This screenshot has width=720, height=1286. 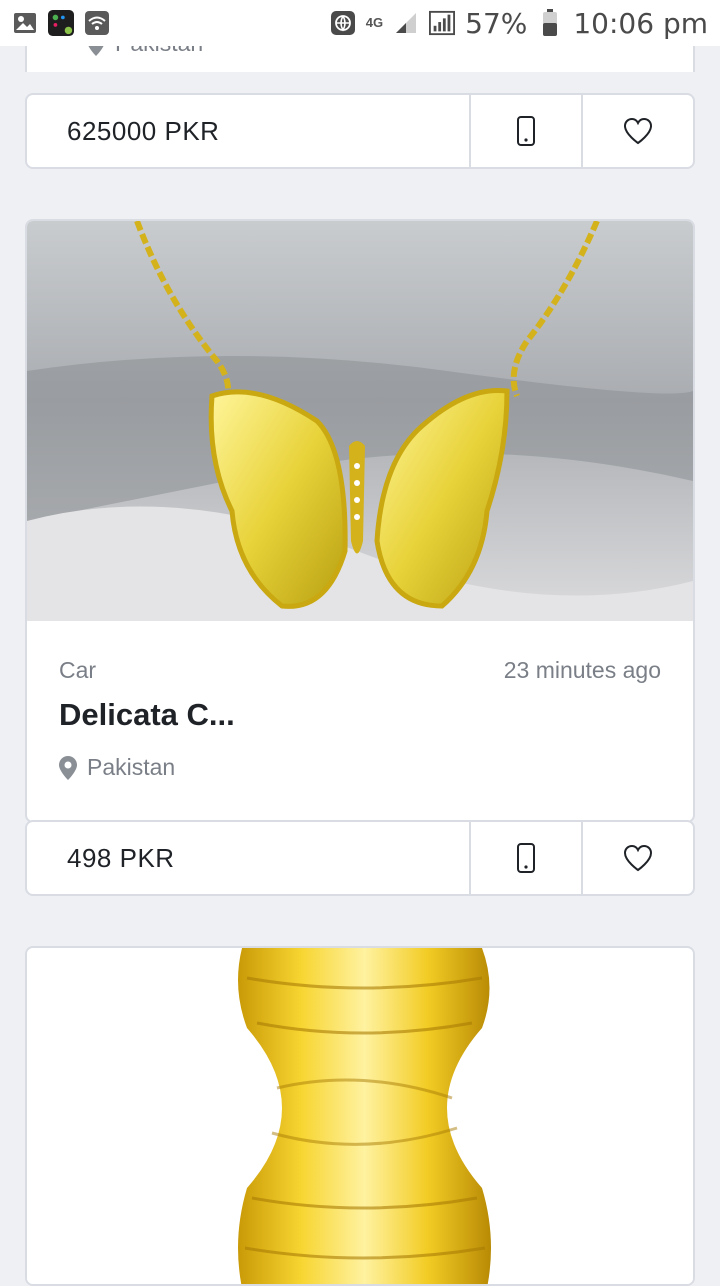 What do you see at coordinates (68, 767) in the screenshot?
I see `map-pin-icon` at bounding box center [68, 767].